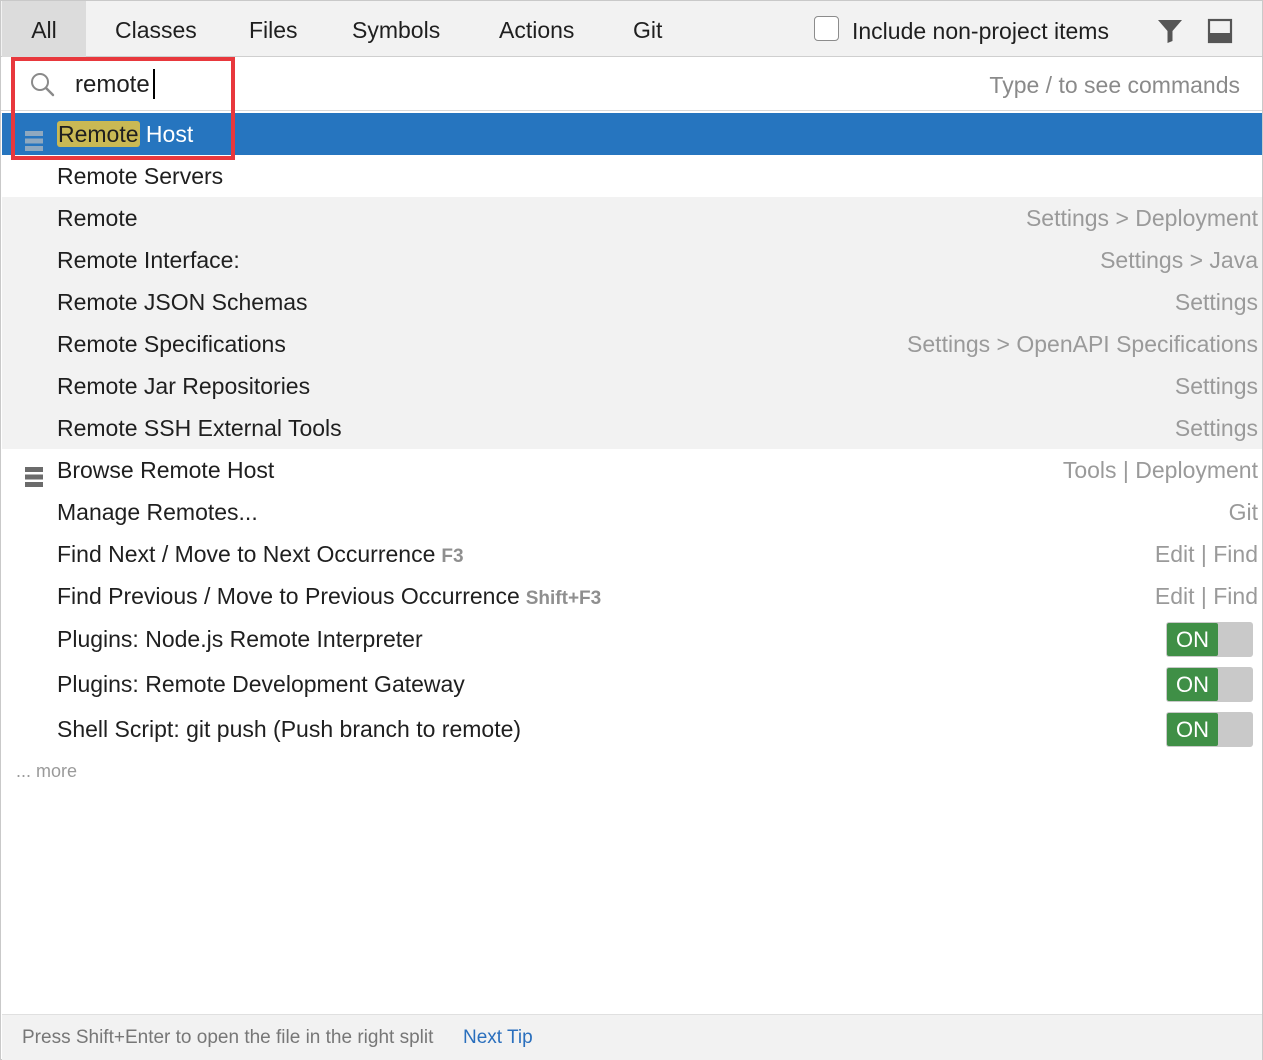 Image resolution: width=1263 pixels, height=1060 pixels. I want to click on tab-git: Git, so click(647, 29).